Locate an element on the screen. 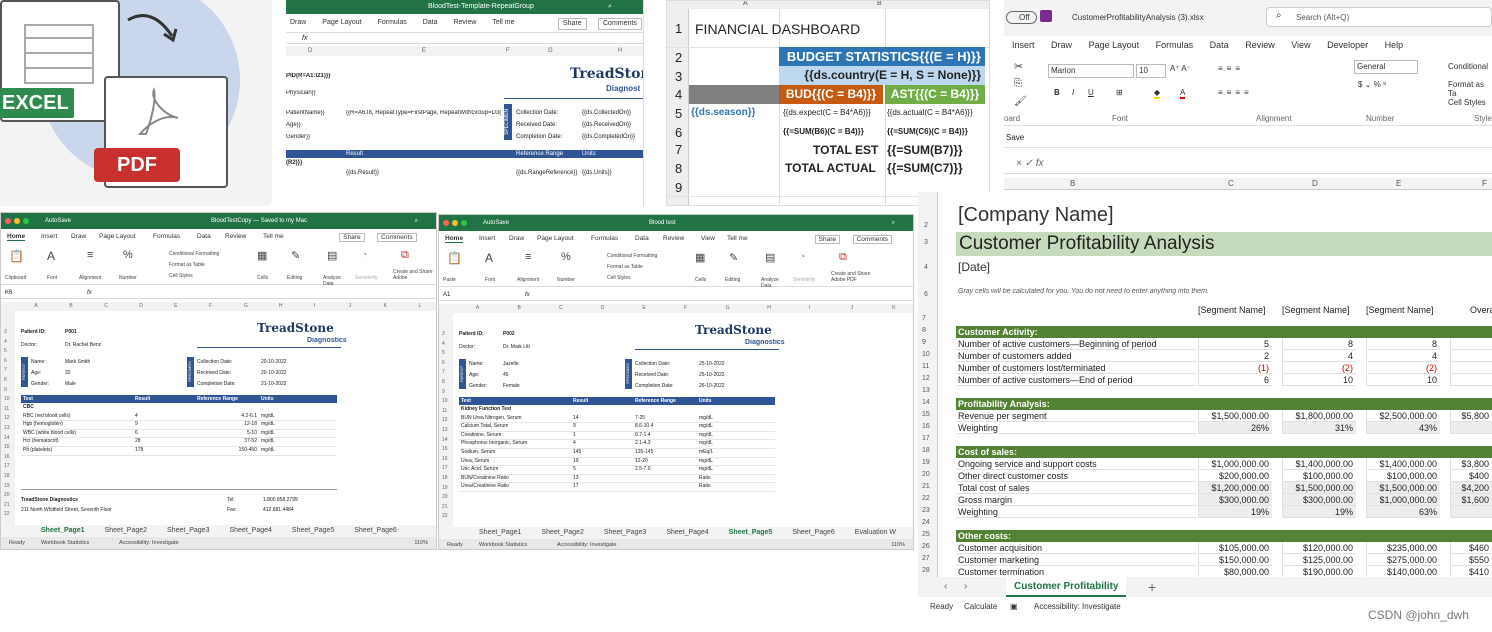  tab-home: Home is located at coordinates (454, 239).